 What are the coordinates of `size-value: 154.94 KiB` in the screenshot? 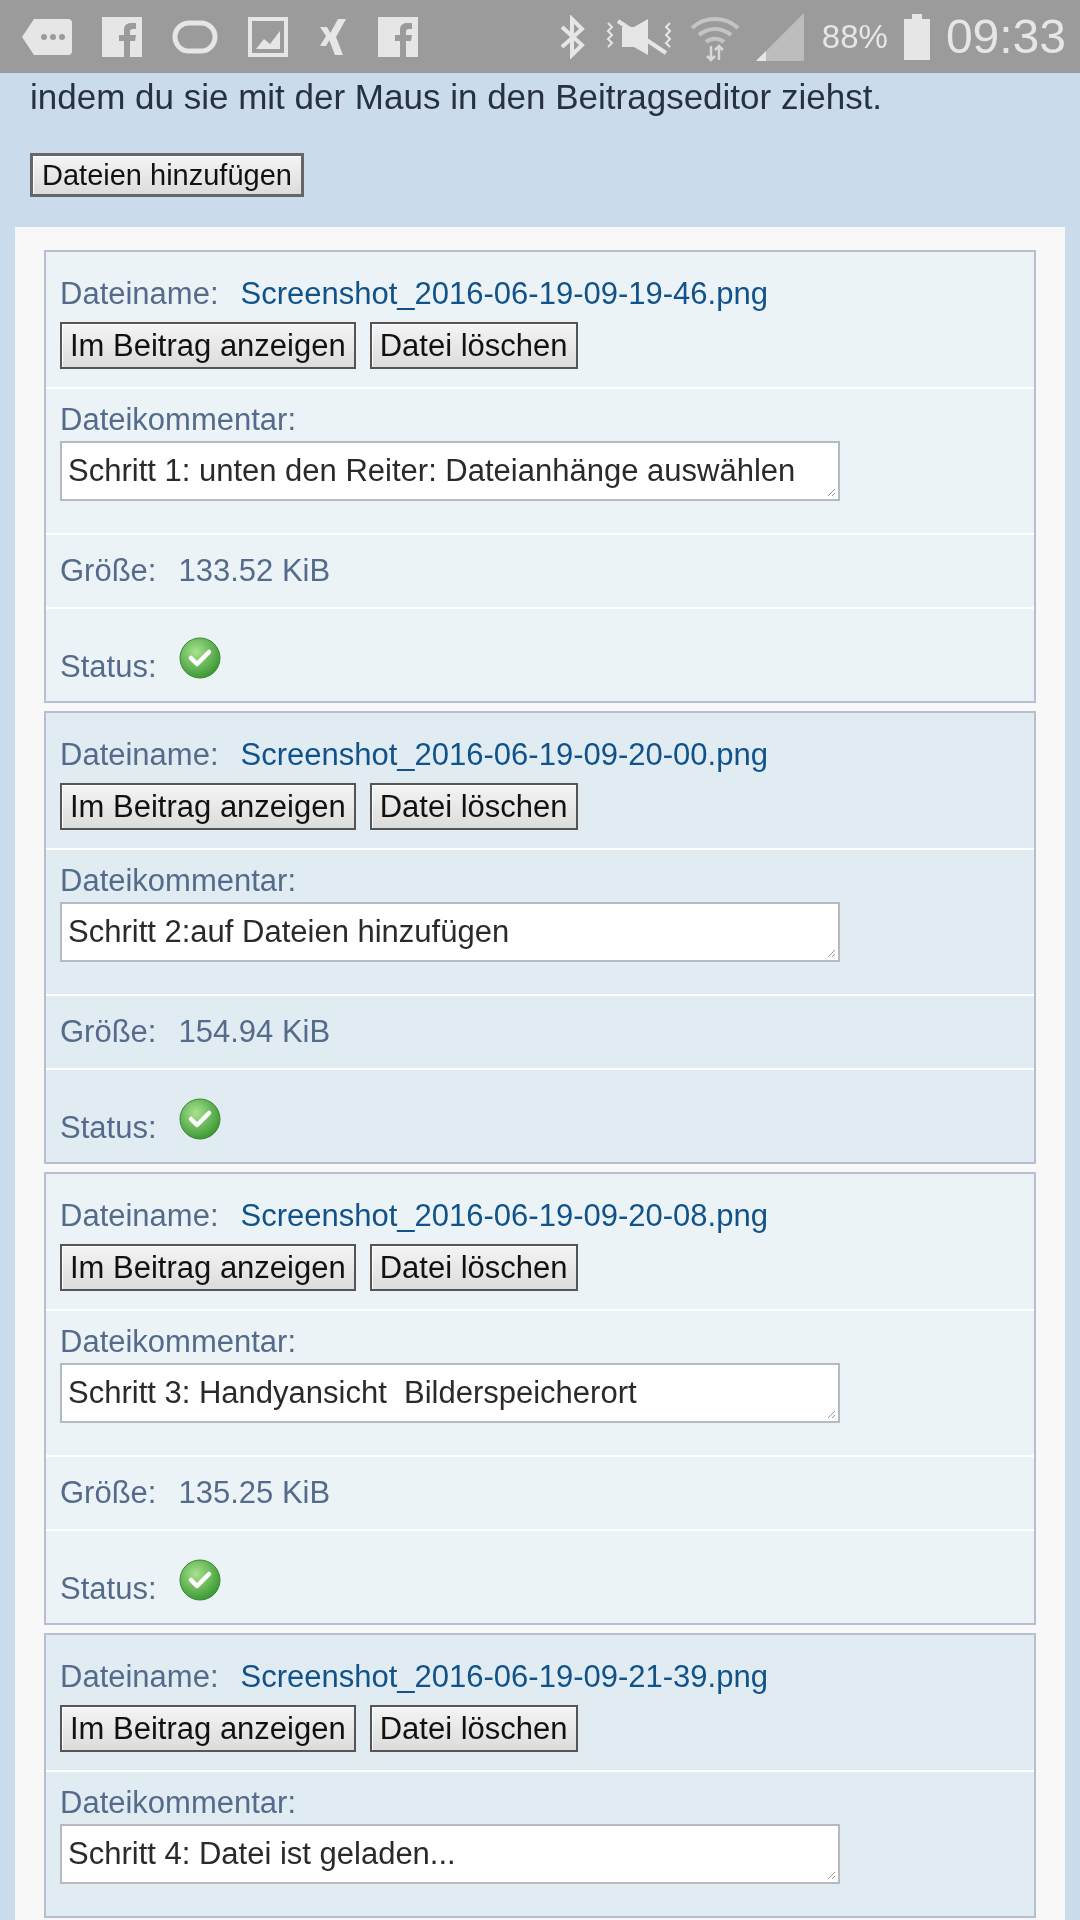 It's located at (254, 1032).